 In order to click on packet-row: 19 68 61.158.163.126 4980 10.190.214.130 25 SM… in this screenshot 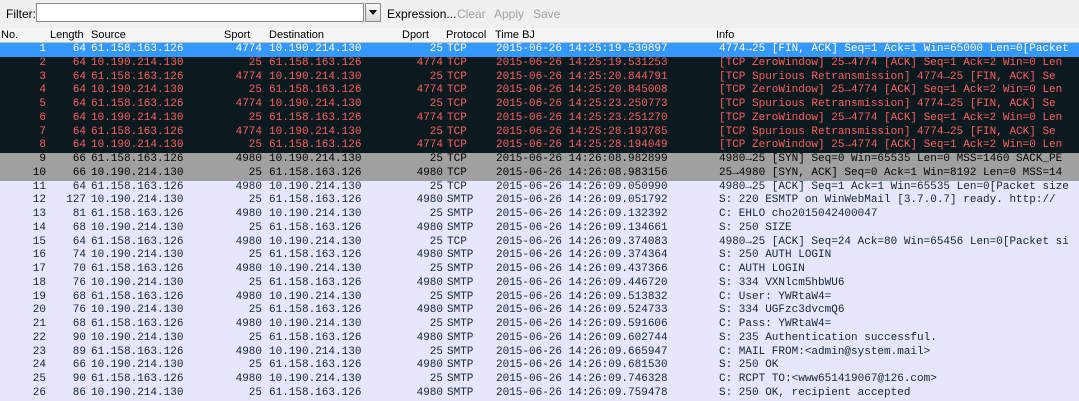, I will do `click(539, 297)`.